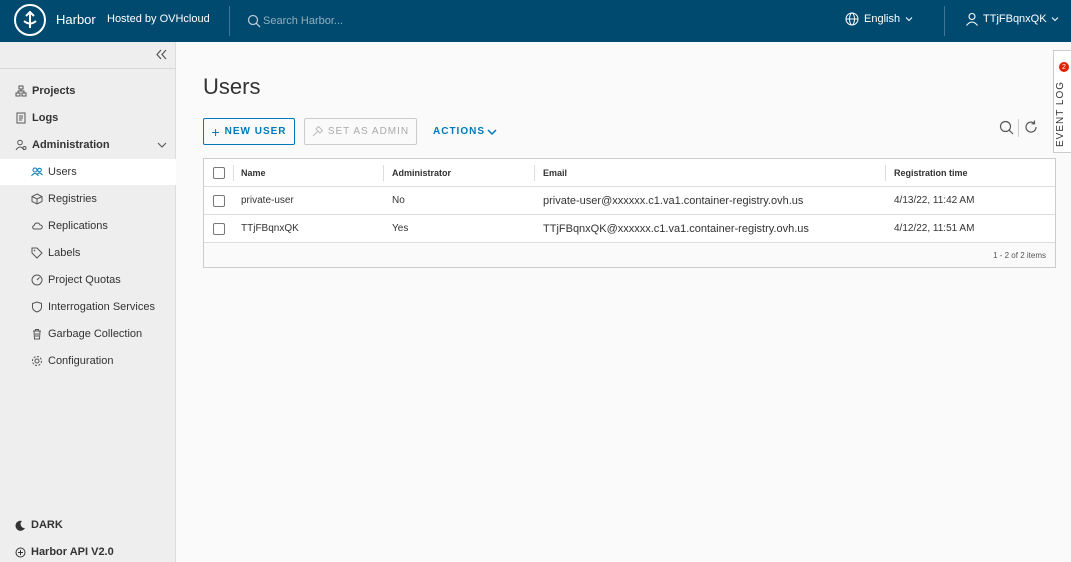  What do you see at coordinates (1019, 255) in the screenshot?
I see `pagination-summary: 1 - 2 of 2 items` at bounding box center [1019, 255].